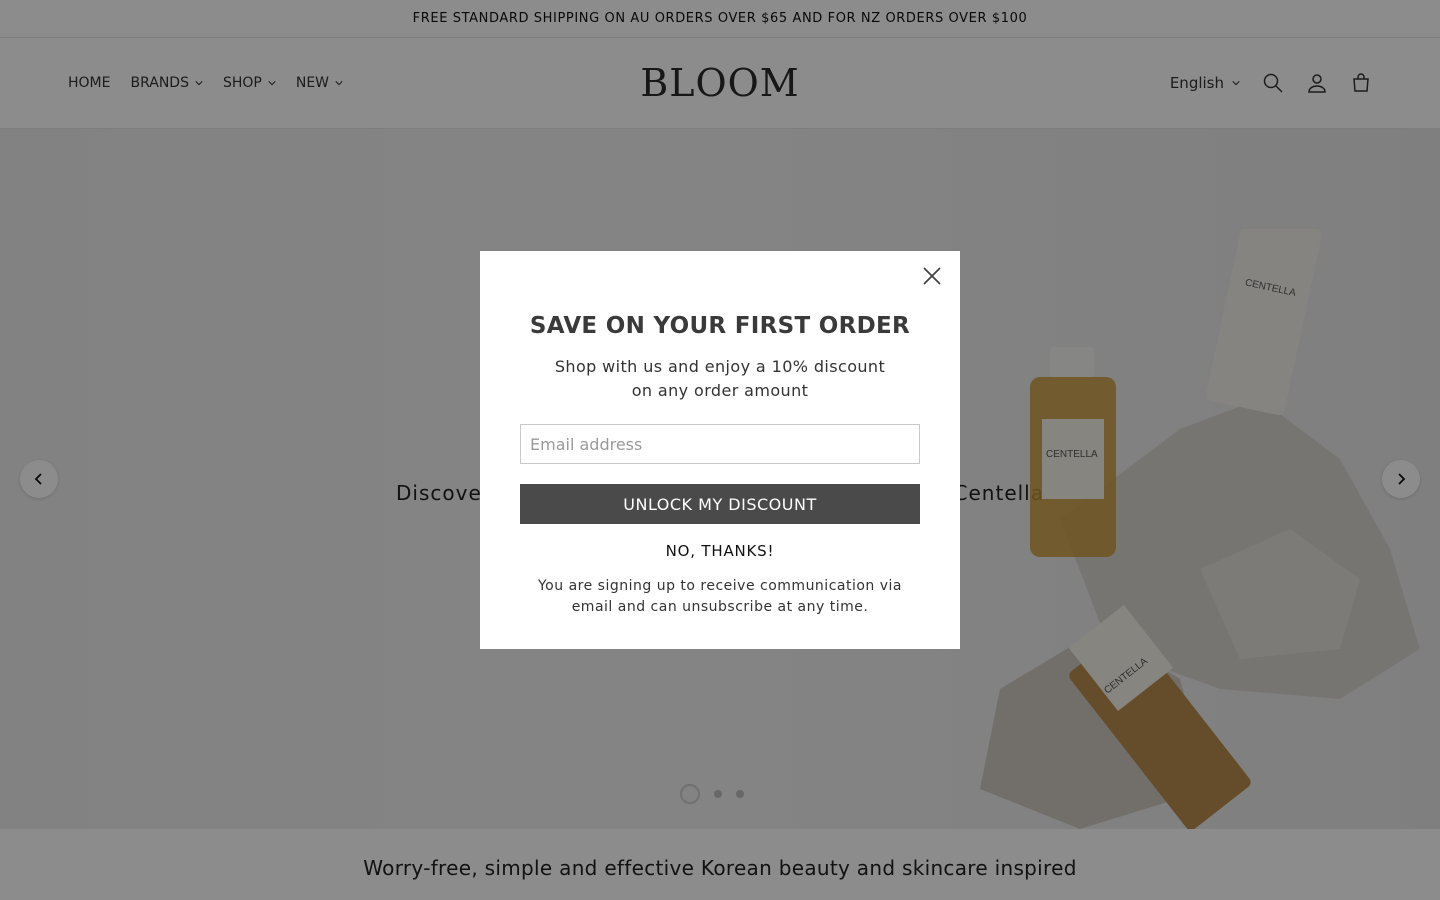  What do you see at coordinates (720, 390) in the screenshot?
I see `popup-subtitle-line2: on any order amount` at bounding box center [720, 390].